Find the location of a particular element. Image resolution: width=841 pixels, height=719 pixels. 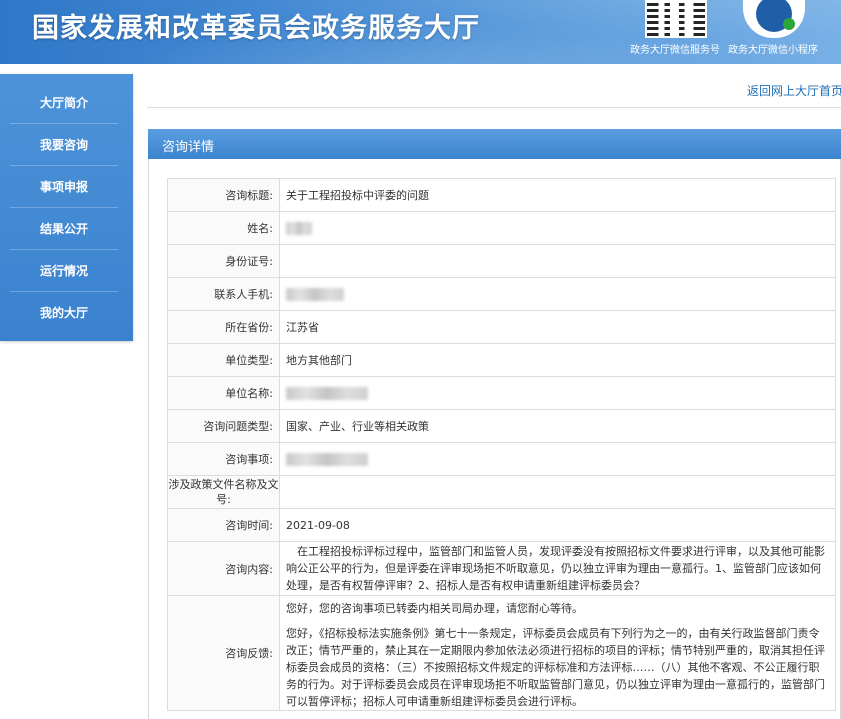

table-row: 身份证号: is located at coordinates (501, 261).